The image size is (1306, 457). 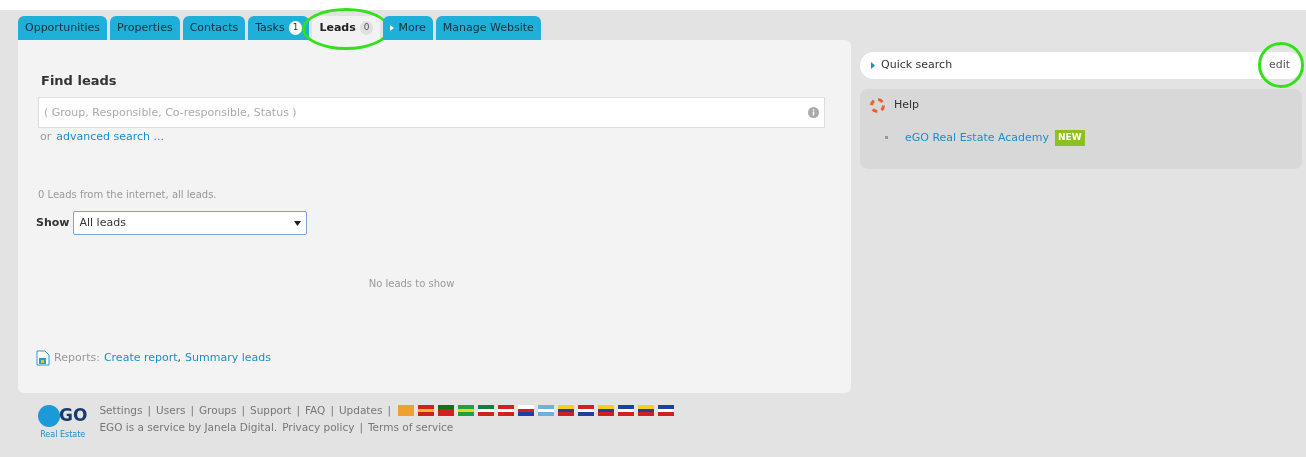 I want to click on footer-link: Users, so click(x=171, y=411).